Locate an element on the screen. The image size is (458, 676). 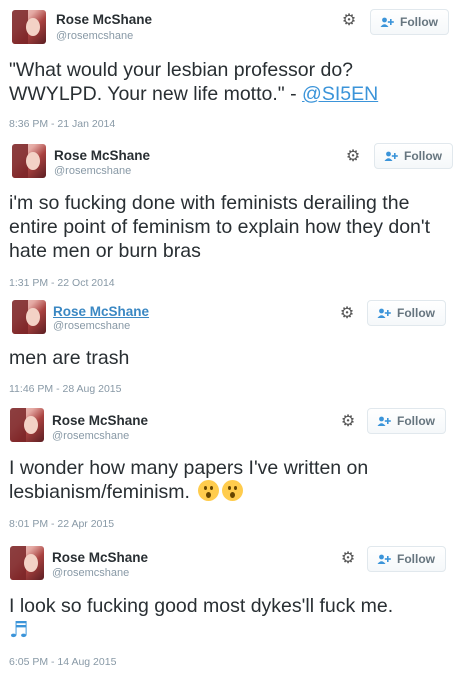
timestamp: 11:46 PM - 28 Aug 2015 is located at coordinates (65, 389).